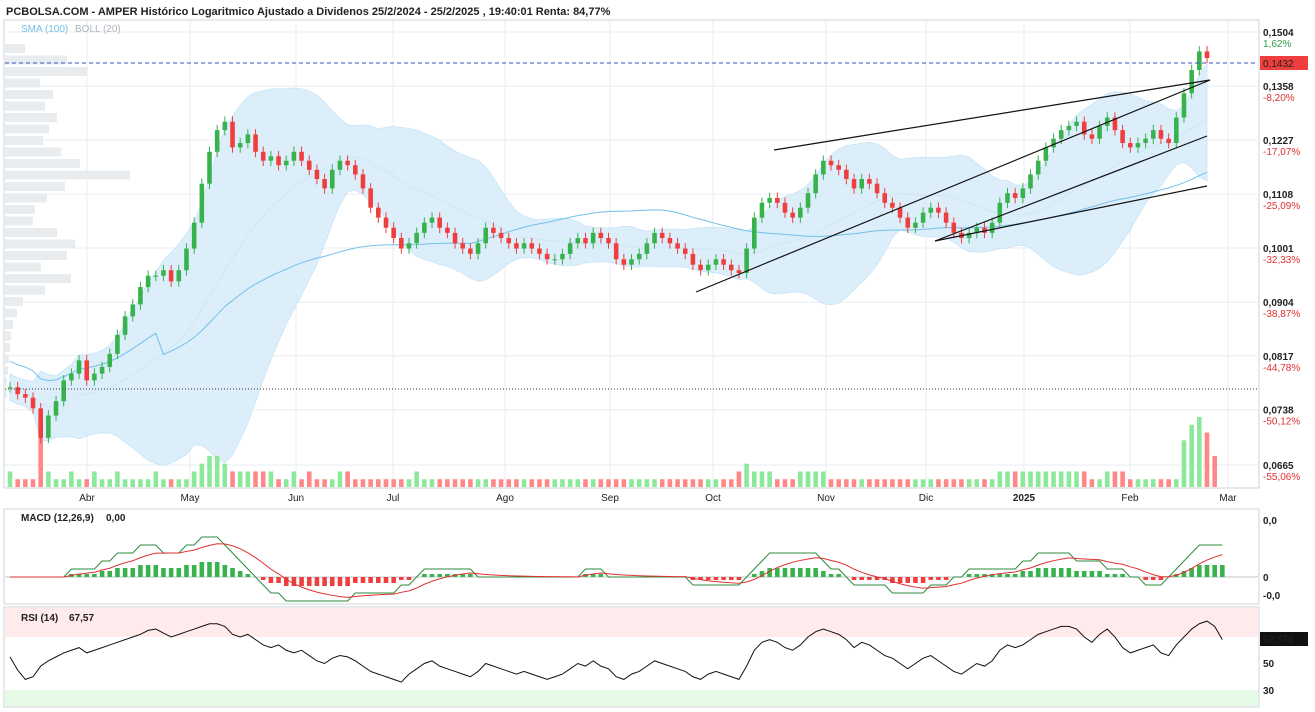 The width and height of the screenshot is (1315, 712). What do you see at coordinates (1130, 498) in the screenshot?
I see `month-label: Feb` at bounding box center [1130, 498].